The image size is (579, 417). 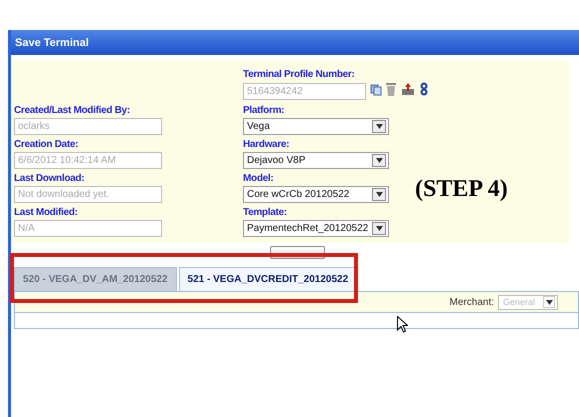 What do you see at coordinates (258, 178) in the screenshot?
I see `field-label: Model:` at bounding box center [258, 178].